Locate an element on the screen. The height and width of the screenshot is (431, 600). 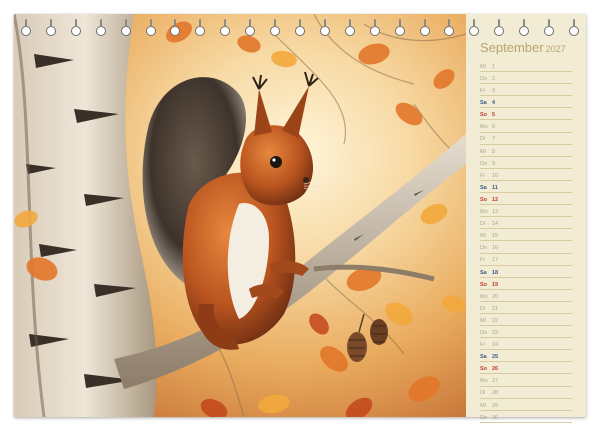
day-row: Sa 25 is located at coordinates (526, 356).